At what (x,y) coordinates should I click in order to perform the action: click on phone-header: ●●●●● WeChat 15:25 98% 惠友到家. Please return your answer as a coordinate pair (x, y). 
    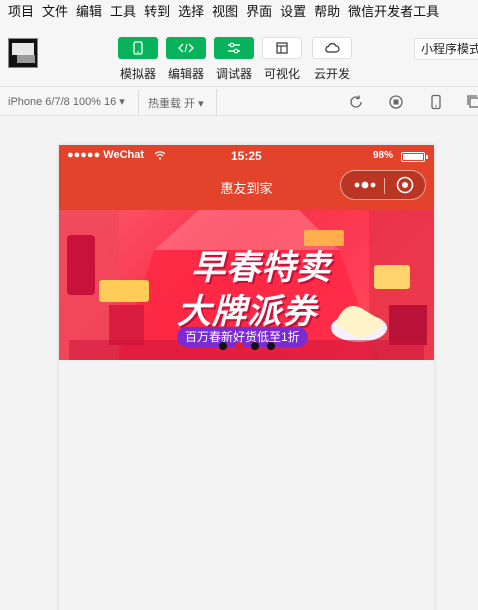
    Looking at the image, I should click on (246, 177).